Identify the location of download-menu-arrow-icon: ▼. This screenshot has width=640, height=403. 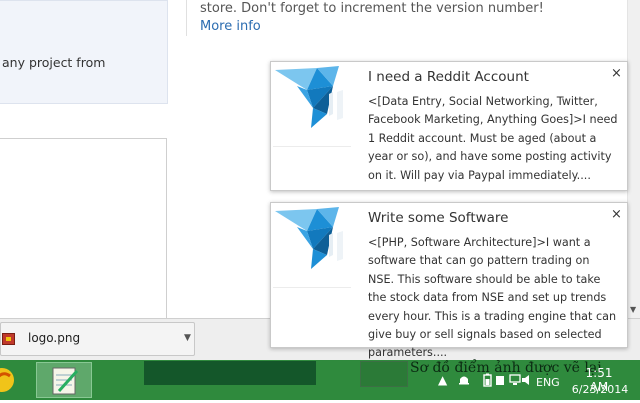
(187, 338).